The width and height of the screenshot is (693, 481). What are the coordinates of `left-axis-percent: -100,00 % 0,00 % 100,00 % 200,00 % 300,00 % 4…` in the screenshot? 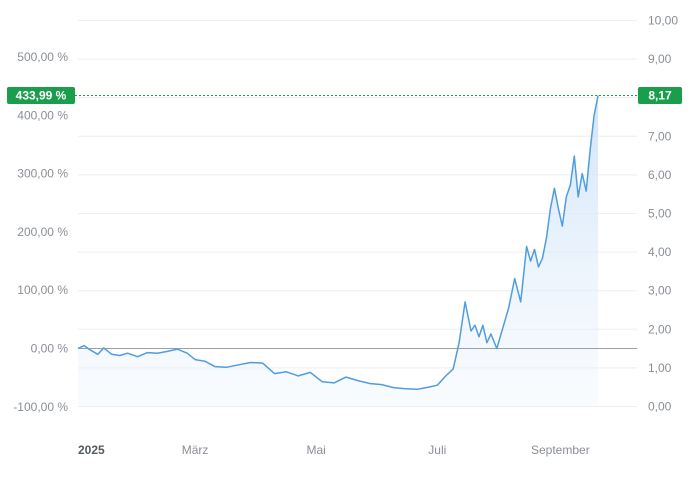 It's located at (40, 232).